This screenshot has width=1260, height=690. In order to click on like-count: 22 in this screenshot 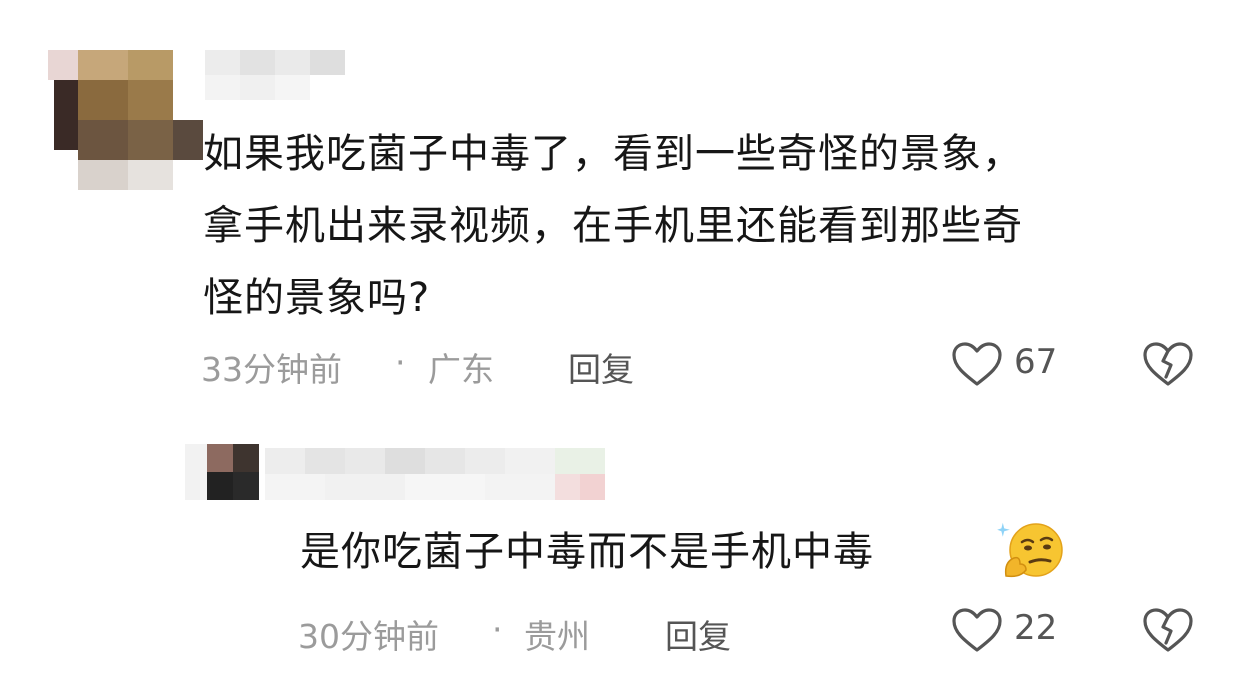, I will do `click(1036, 628)`.